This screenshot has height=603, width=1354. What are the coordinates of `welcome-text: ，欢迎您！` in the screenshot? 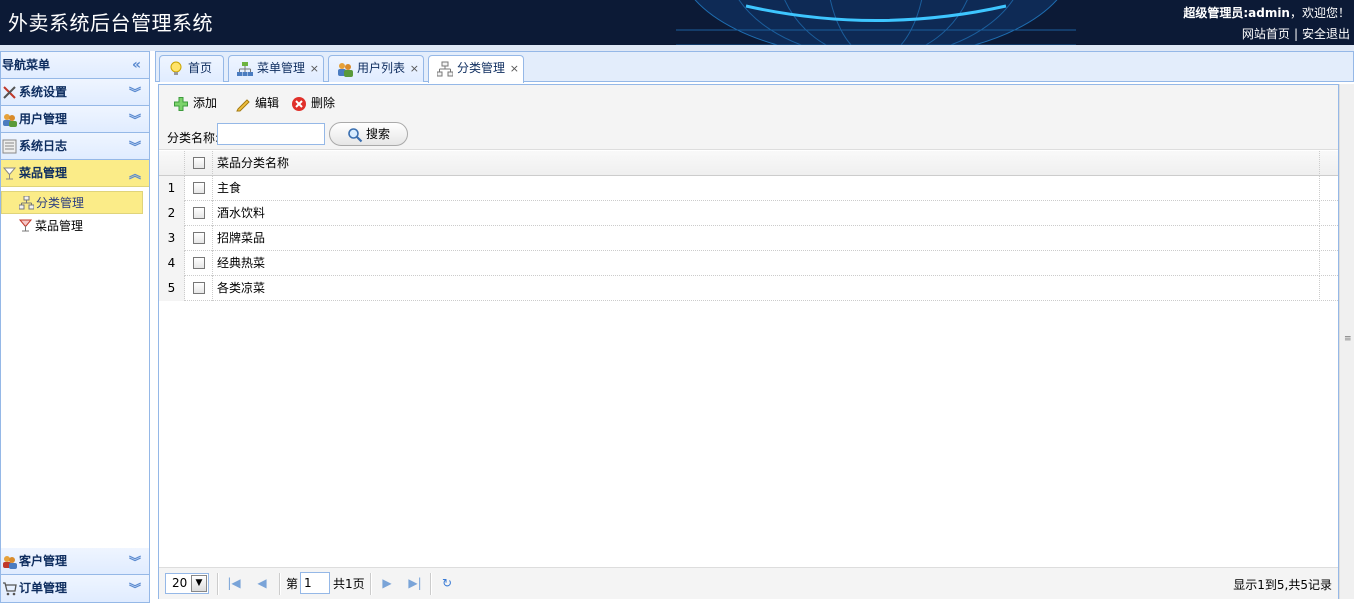 It's located at (1319, 13).